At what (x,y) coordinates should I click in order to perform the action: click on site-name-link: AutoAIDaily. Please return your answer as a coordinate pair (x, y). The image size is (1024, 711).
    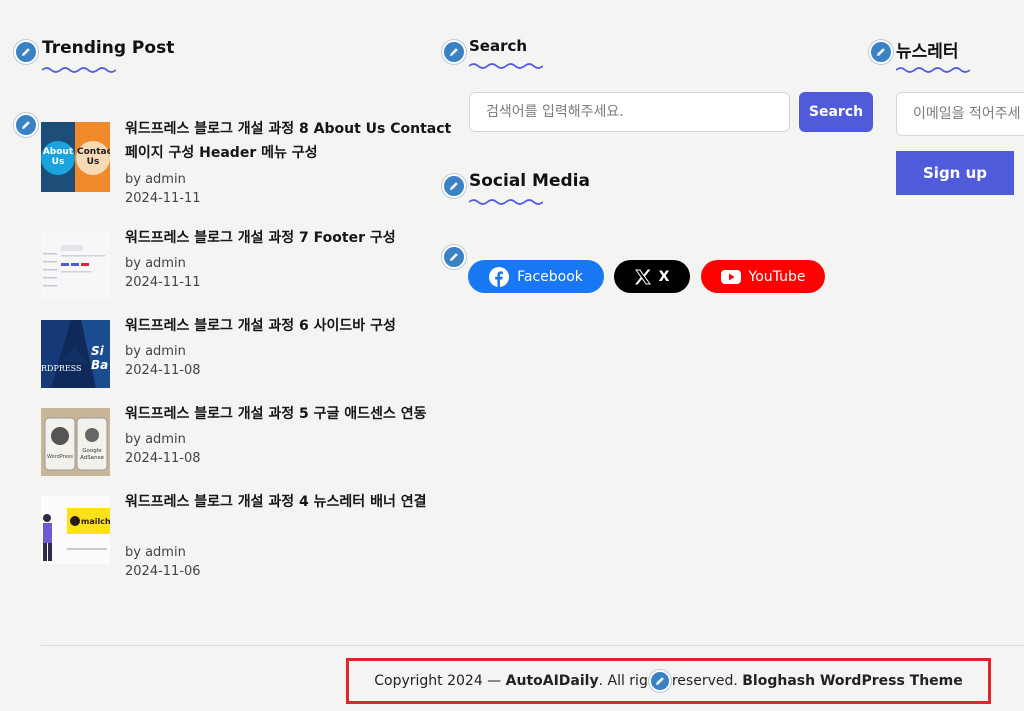
    Looking at the image, I should click on (552, 681).